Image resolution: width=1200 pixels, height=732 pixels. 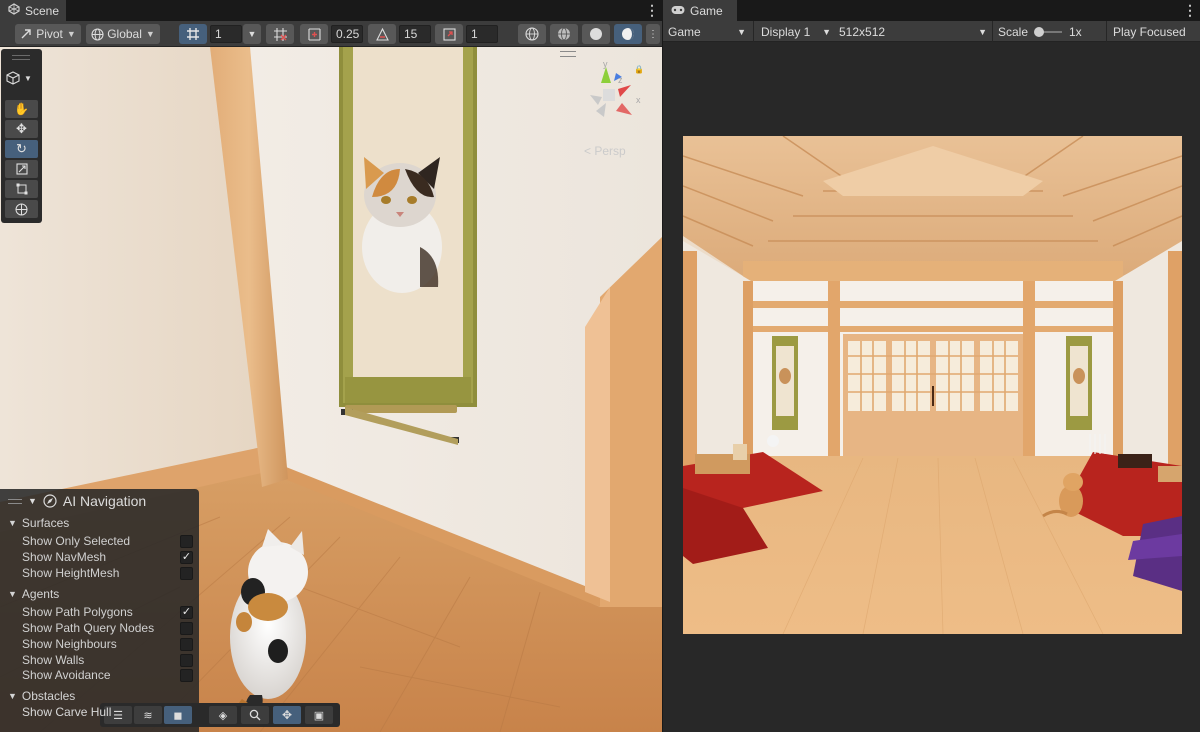 I want to click on scale-value: 1x, so click(x=1075, y=31).